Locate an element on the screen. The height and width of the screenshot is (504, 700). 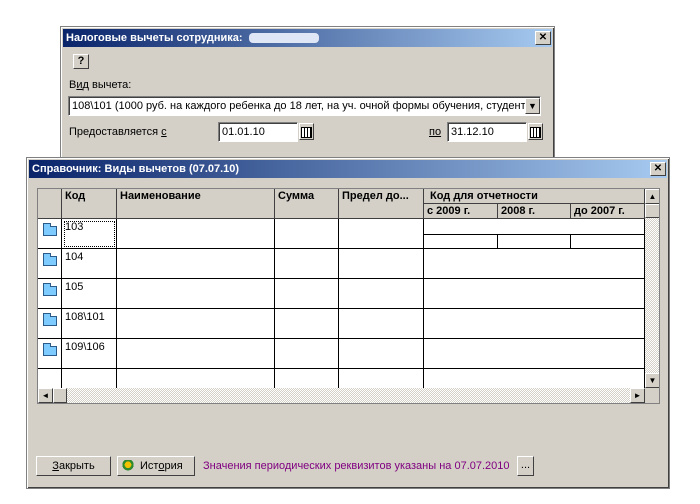
table-row: 105 is located at coordinates (341, 294).